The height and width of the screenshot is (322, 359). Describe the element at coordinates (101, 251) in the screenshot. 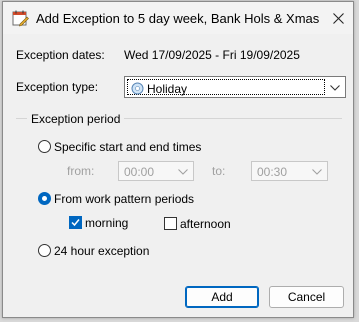

I see `hour24-label: 24 hour exception` at that location.